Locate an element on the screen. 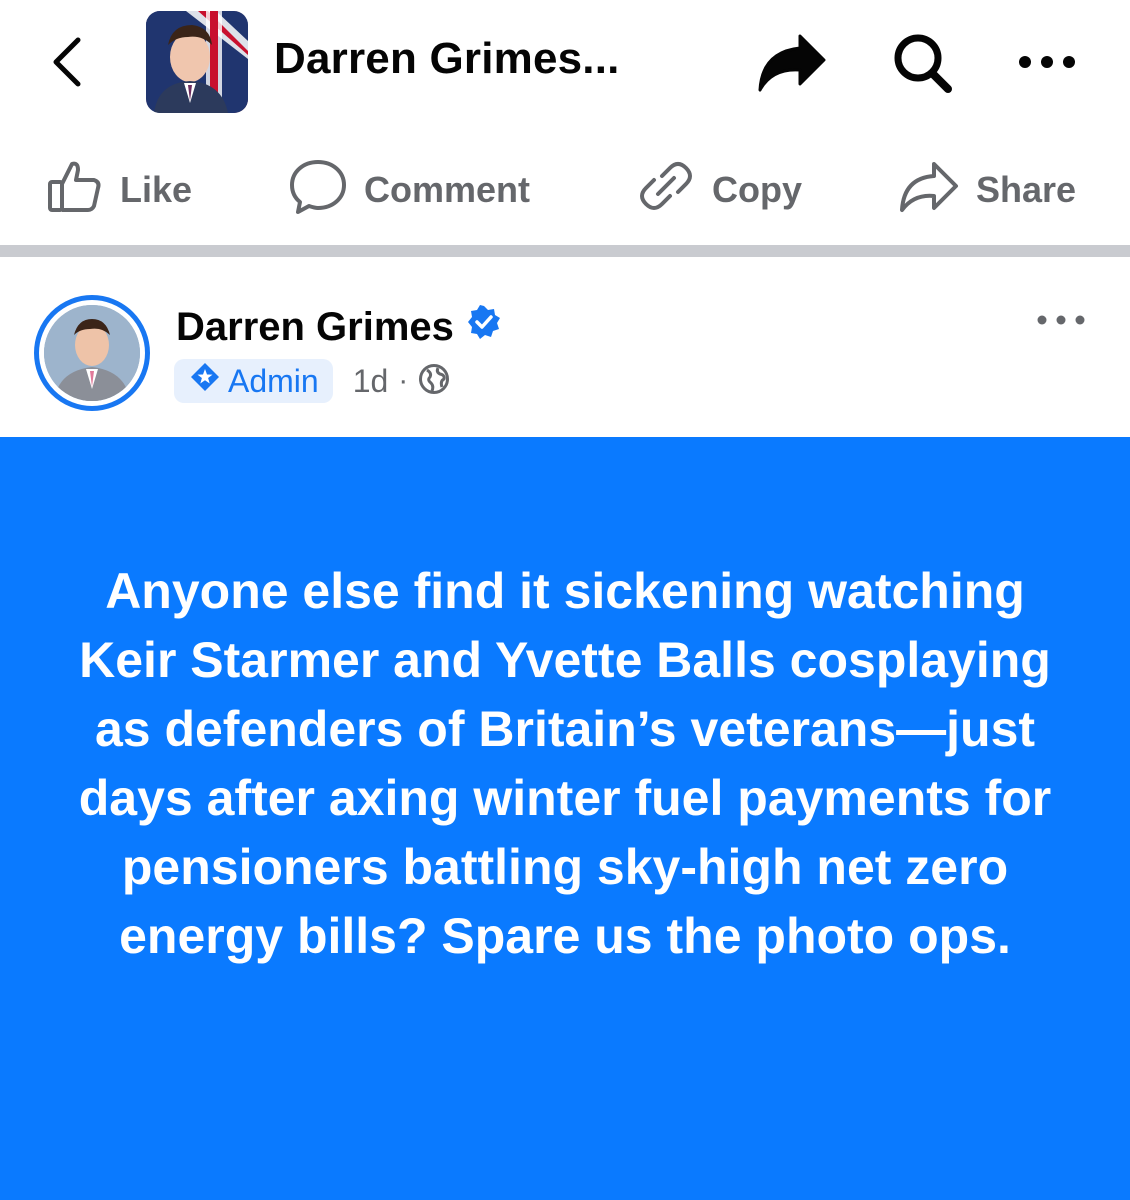 The width and height of the screenshot is (1130, 1200). author-name-label: Darren Grimes is located at coordinates (315, 326).